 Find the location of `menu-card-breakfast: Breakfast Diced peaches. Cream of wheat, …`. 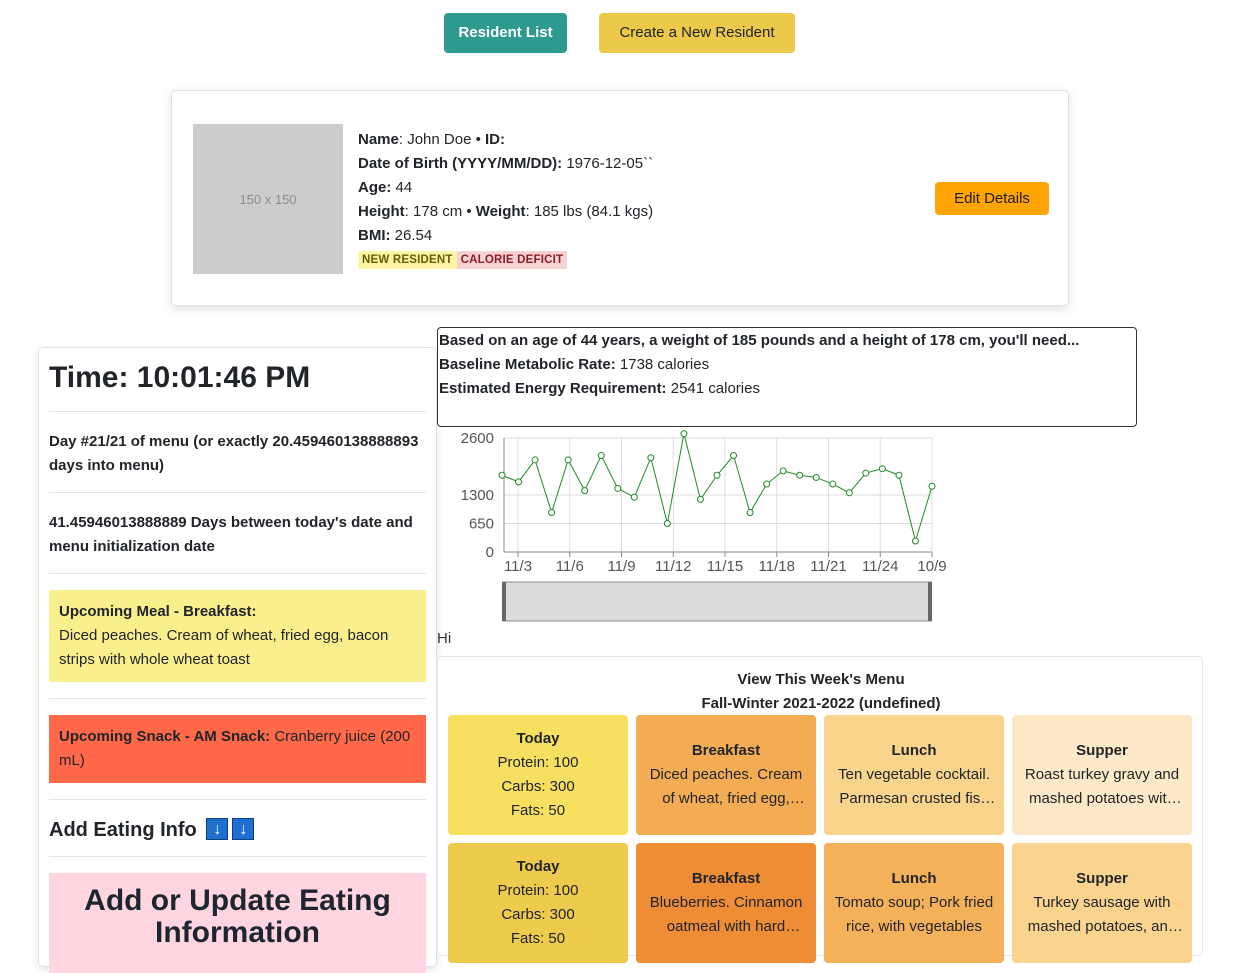

menu-card-breakfast: Breakfast Diced peaches. Cream of wheat, … is located at coordinates (726, 775).